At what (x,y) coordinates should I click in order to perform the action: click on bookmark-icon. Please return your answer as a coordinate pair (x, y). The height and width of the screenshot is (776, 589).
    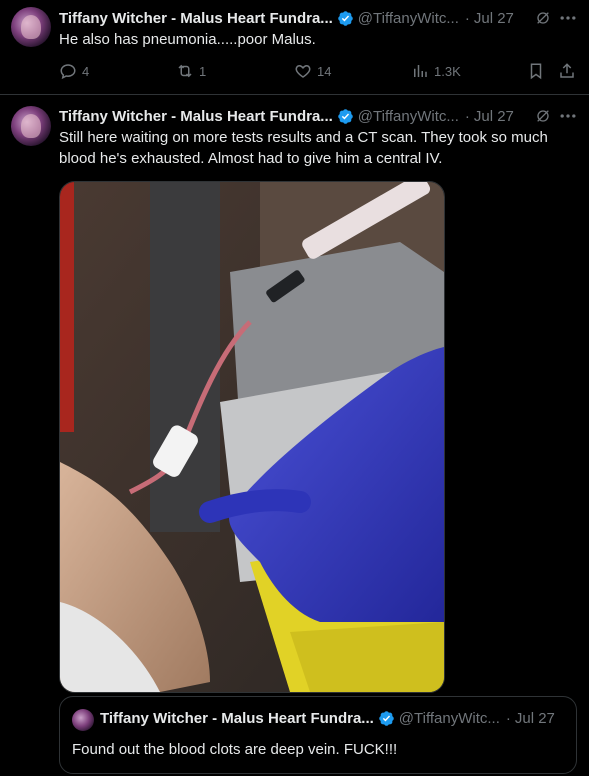
    Looking at the image, I should click on (536, 71).